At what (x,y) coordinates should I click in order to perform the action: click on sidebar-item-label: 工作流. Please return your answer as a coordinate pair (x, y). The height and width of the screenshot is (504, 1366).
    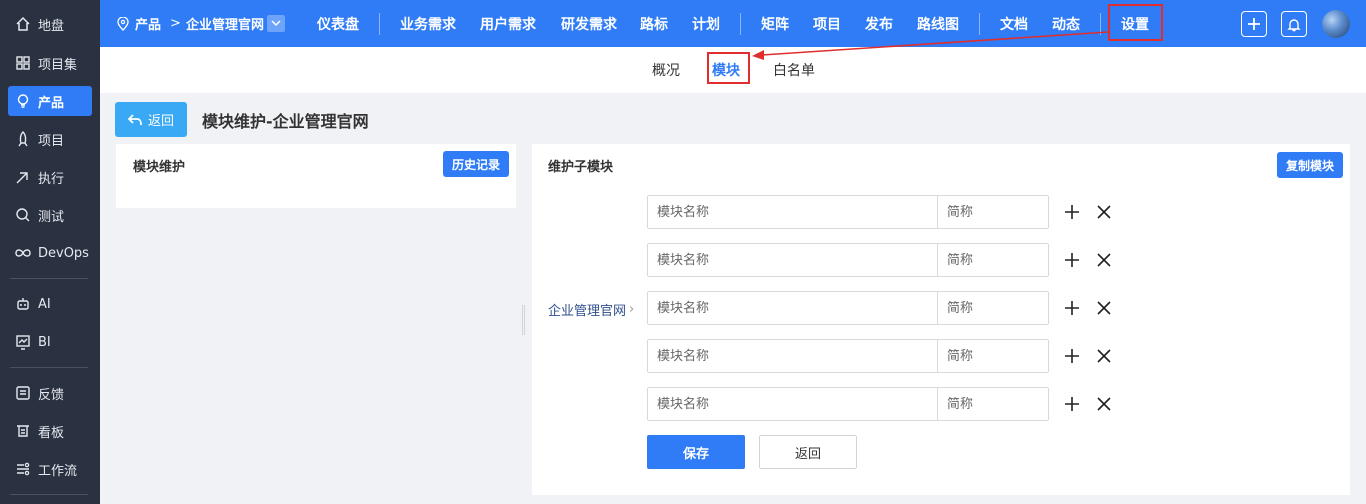
    Looking at the image, I should click on (58, 471).